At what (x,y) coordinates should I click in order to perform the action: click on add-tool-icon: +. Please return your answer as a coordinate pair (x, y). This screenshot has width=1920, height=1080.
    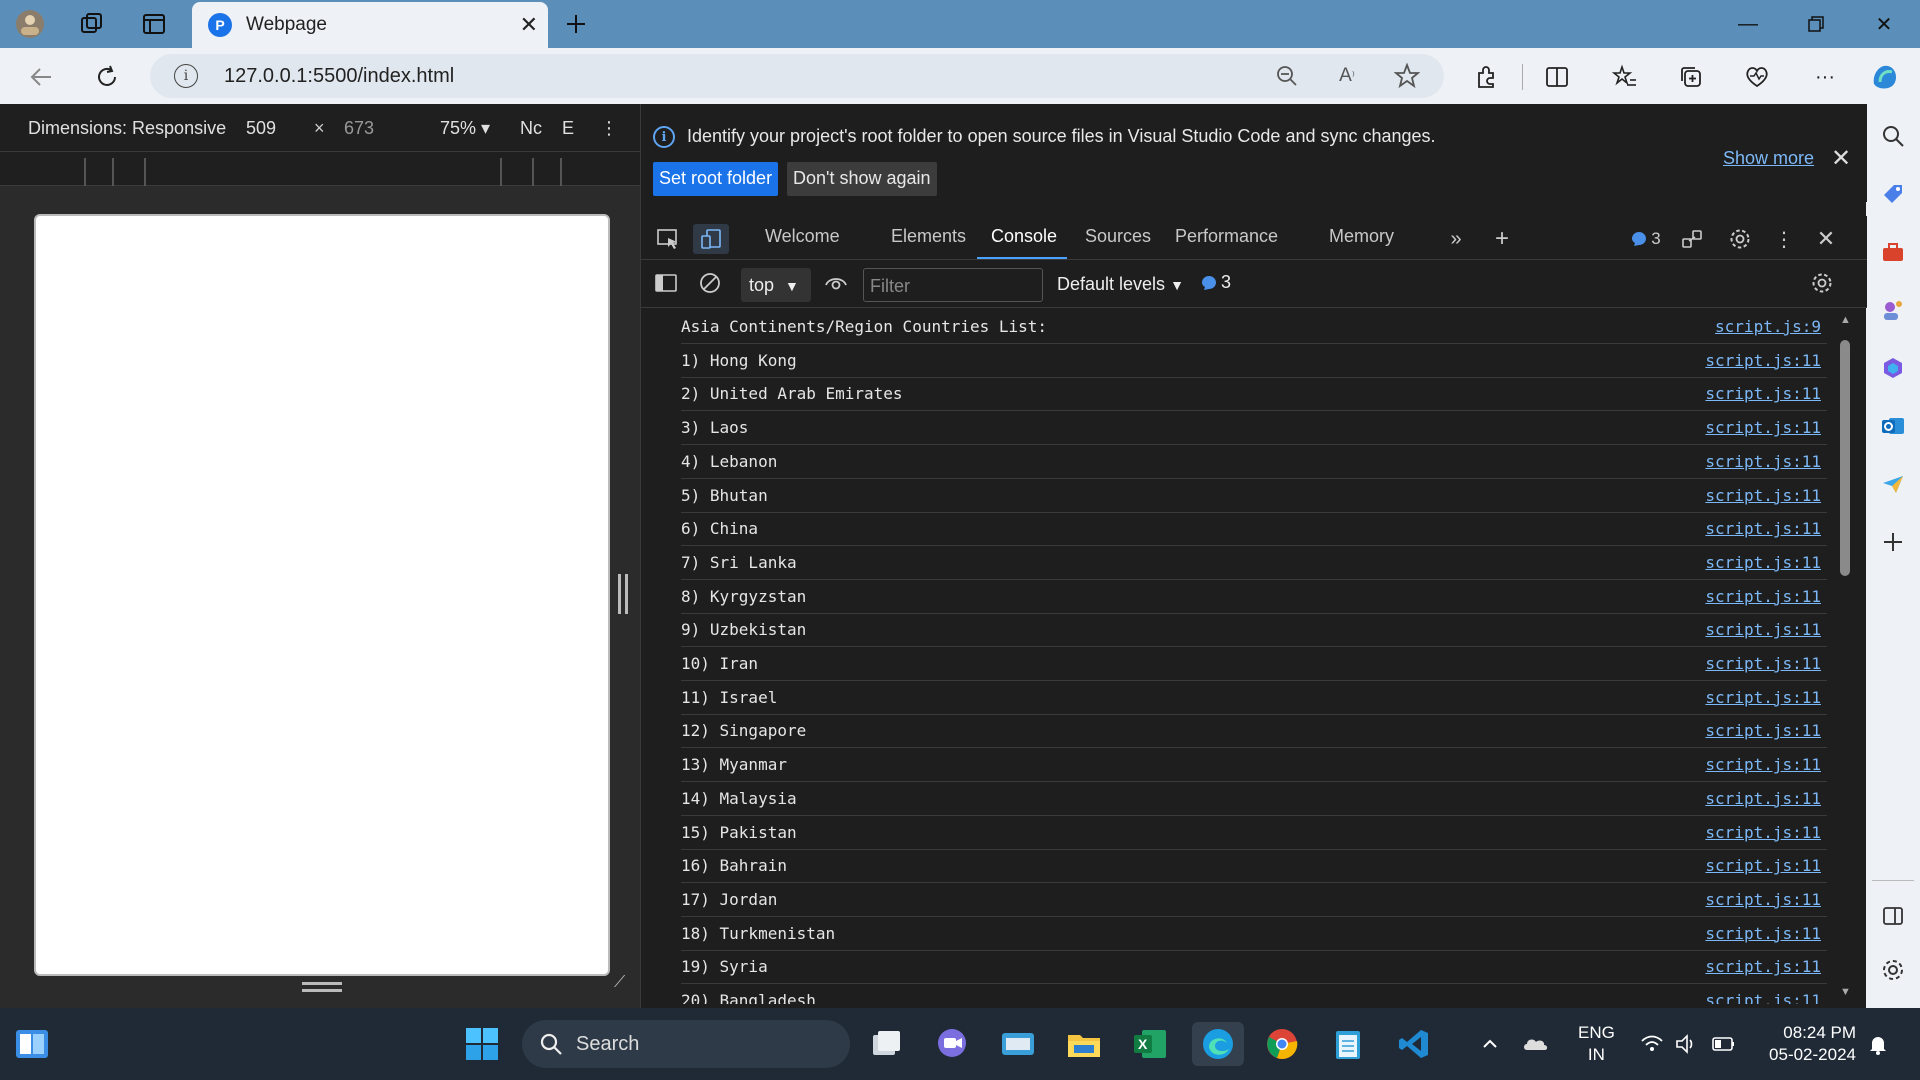
    Looking at the image, I should click on (1502, 239).